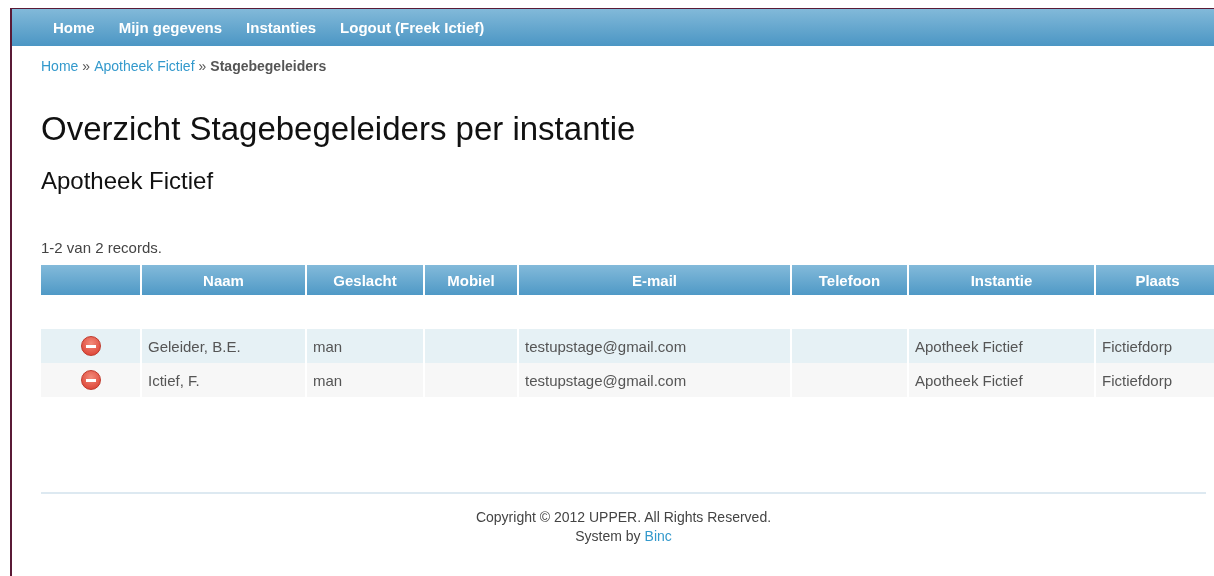 This screenshot has height=576, width=1214. Describe the element at coordinates (1001, 280) in the screenshot. I see `column-header: Instantie` at that location.